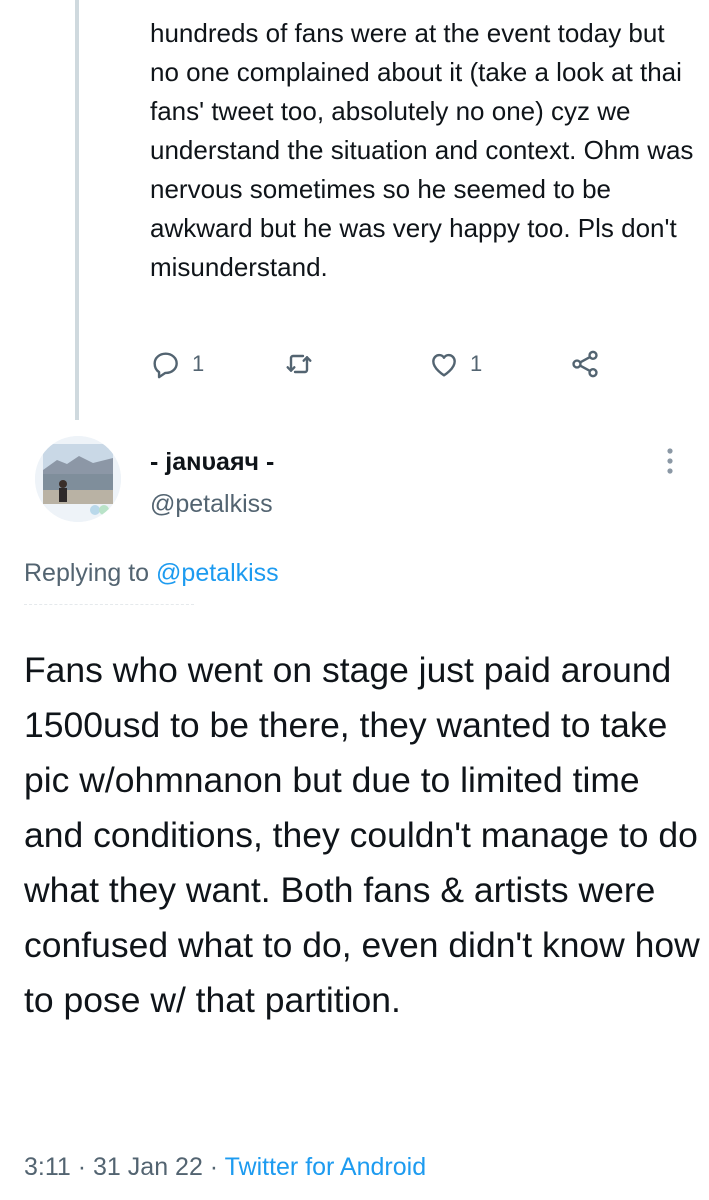  What do you see at coordinates (109, 604) in the screenshot?
I see `divider` at bounding box center [109, 604].